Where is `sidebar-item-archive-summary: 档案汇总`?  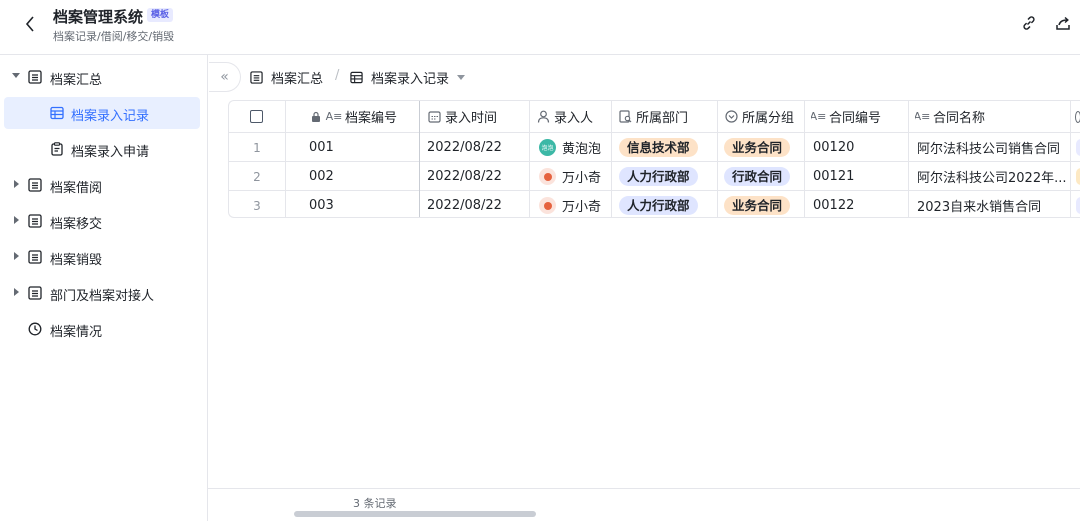
sidebar-item-archive-summary: 档案汇总 is located at coordinates (102, 77).